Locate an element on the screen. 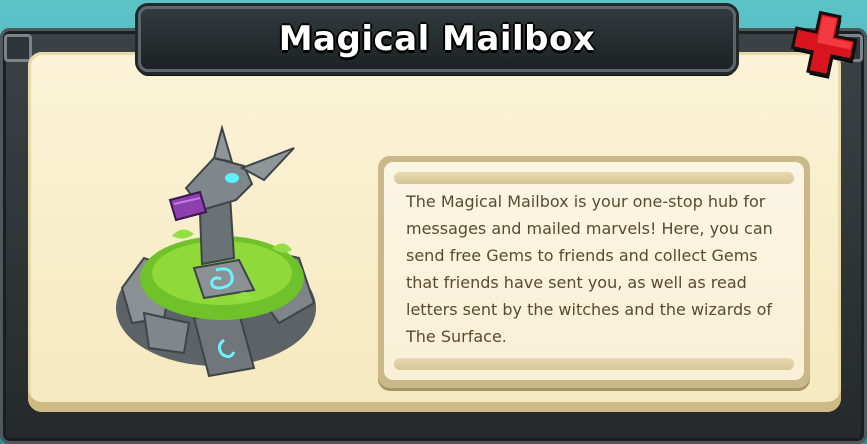 The width and height of the screenshot is (867, 444). description-bottom-strip is located at coordinates (594, 364).